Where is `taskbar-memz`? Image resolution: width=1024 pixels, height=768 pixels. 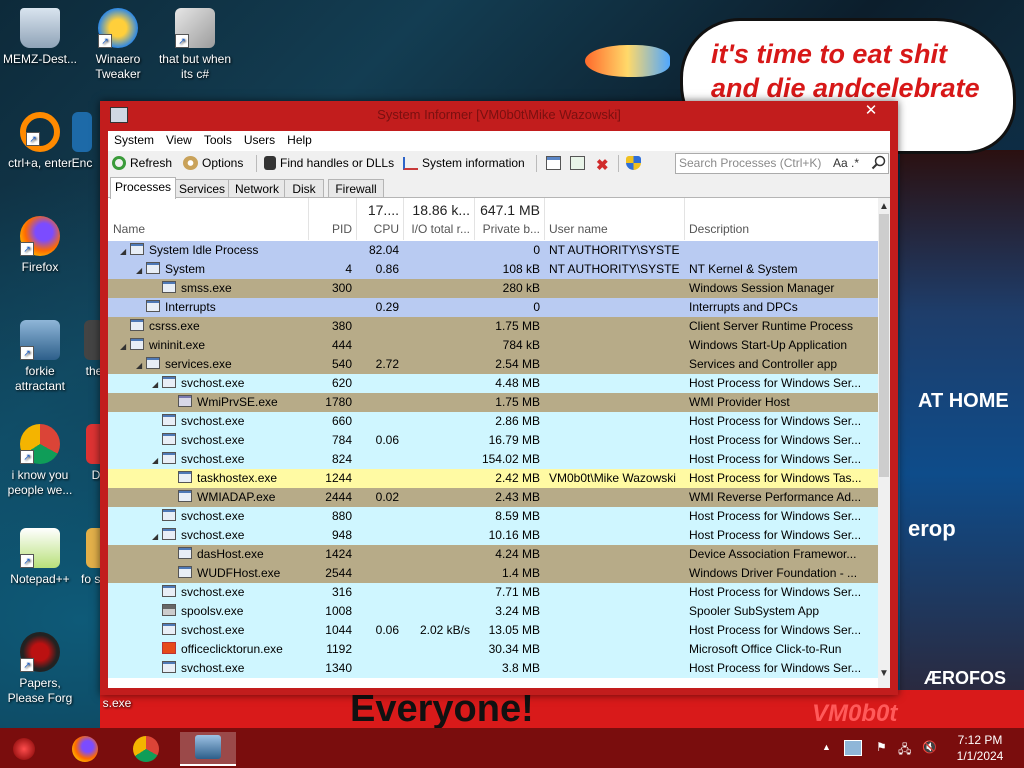
taskbar-memz is located at coordinates (24, 748).